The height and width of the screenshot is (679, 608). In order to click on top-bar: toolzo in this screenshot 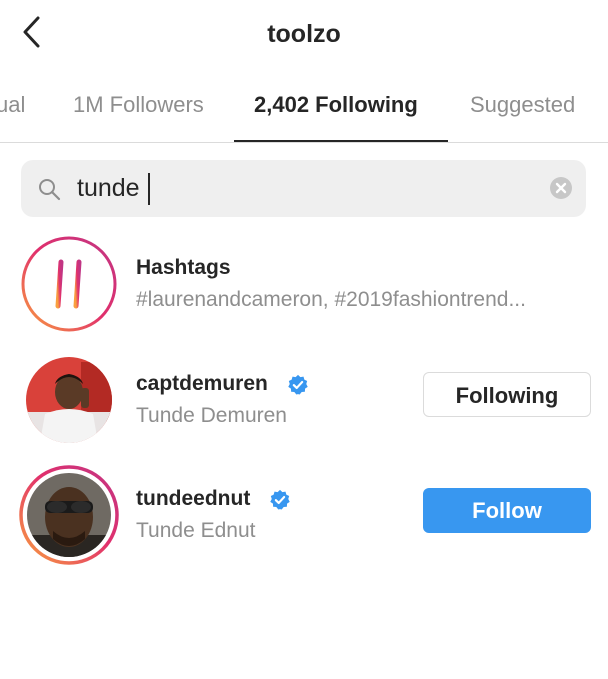, I will do `click(304, 36)`.